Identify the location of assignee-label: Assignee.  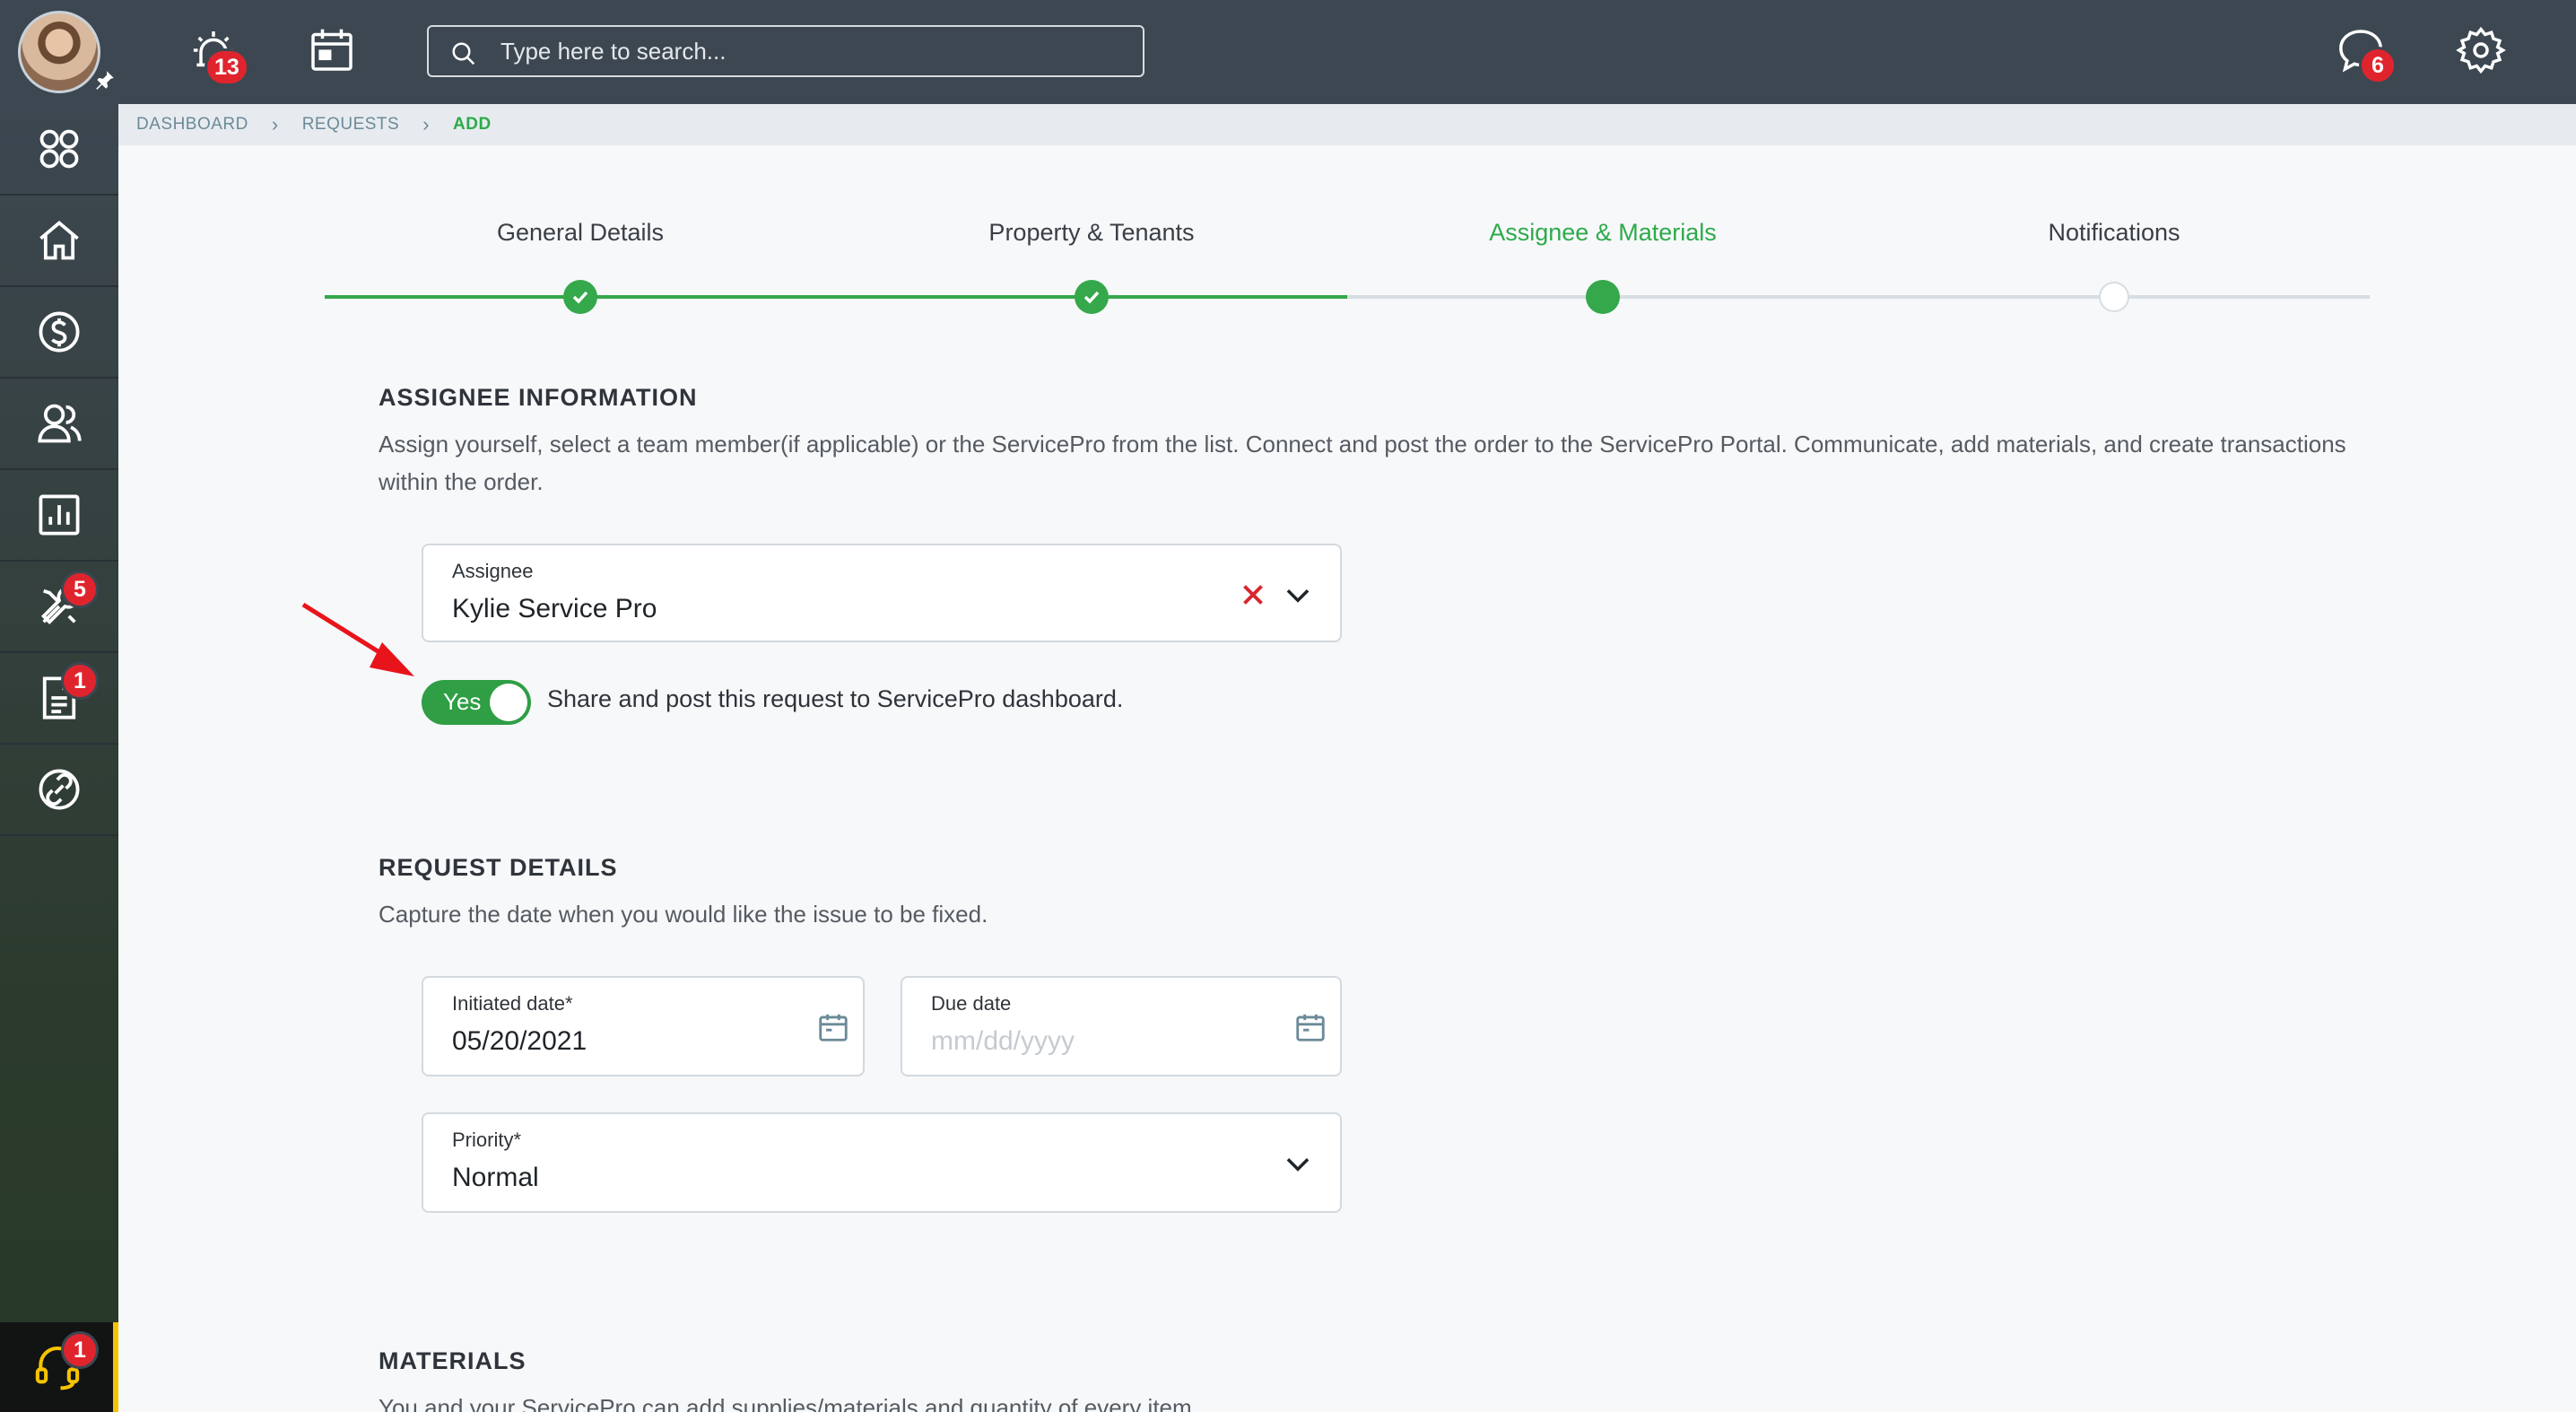
(493, 571).